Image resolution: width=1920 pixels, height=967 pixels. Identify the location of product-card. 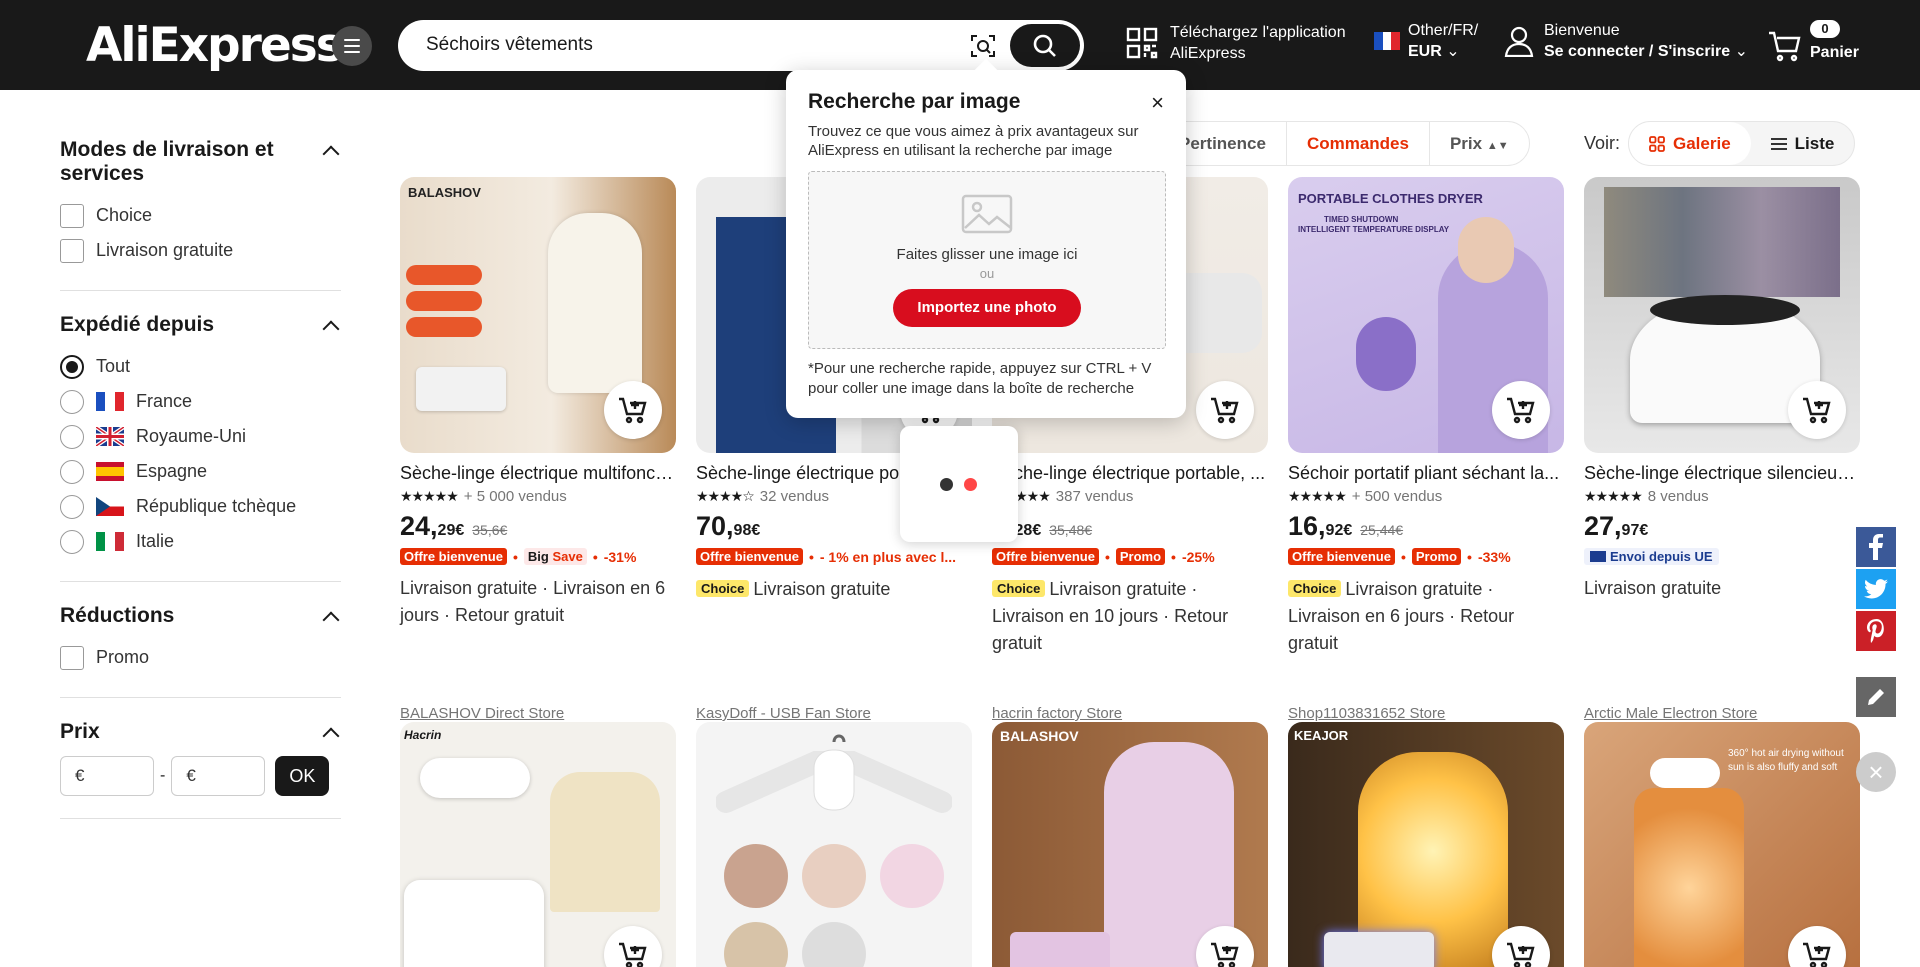
(834, 844).